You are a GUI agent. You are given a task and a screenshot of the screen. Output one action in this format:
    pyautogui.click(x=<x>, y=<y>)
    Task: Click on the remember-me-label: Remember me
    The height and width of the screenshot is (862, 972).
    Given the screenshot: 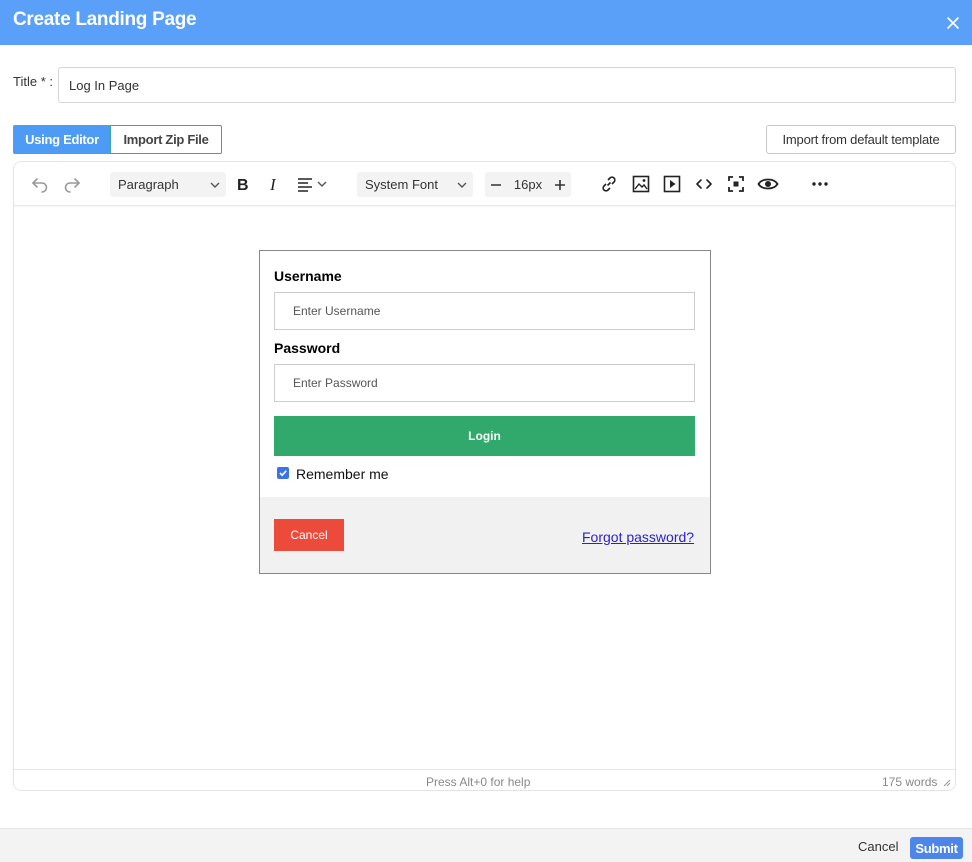 What is the action you would take?
    pyautogui.click(x=342, y=474)
    